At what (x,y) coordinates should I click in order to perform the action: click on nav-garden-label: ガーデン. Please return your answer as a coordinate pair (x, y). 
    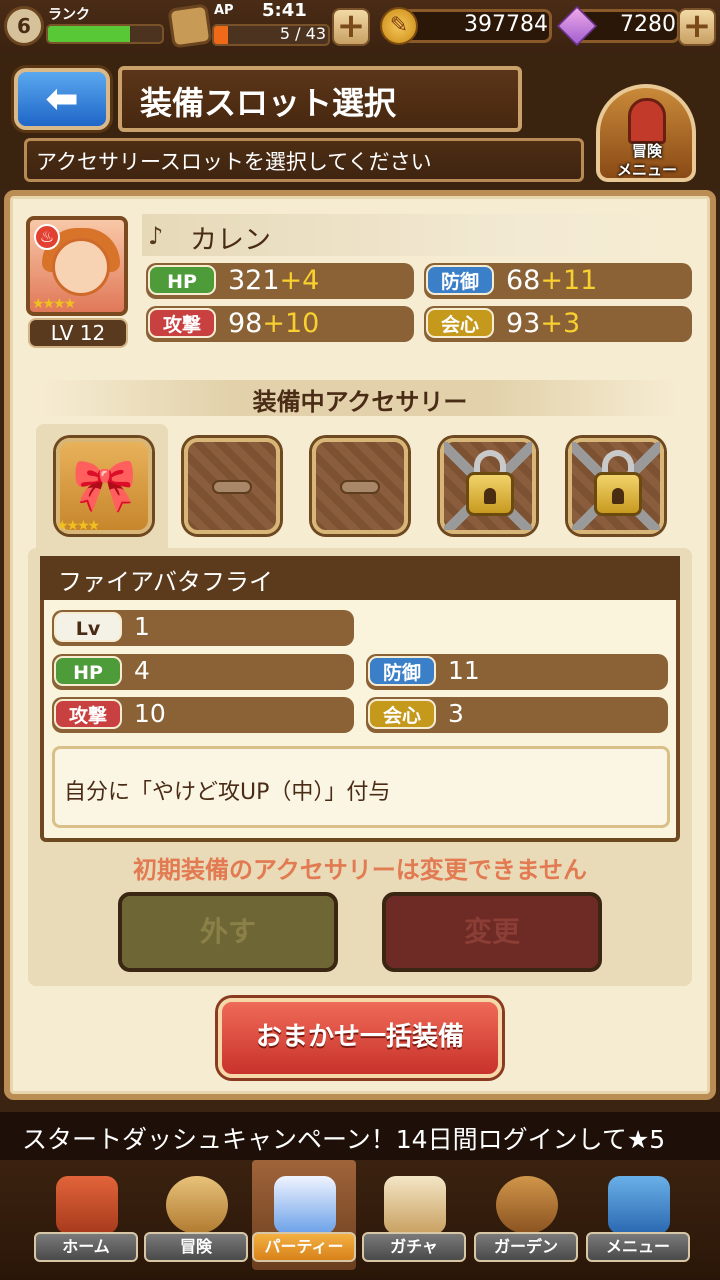
    Looking at the image, I should click on (526, 1247).